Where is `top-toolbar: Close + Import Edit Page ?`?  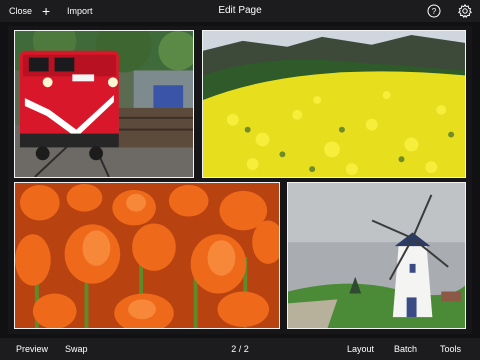
top-toolbar: Close + Import Edit Page ? is located at coordinates (240, 11).